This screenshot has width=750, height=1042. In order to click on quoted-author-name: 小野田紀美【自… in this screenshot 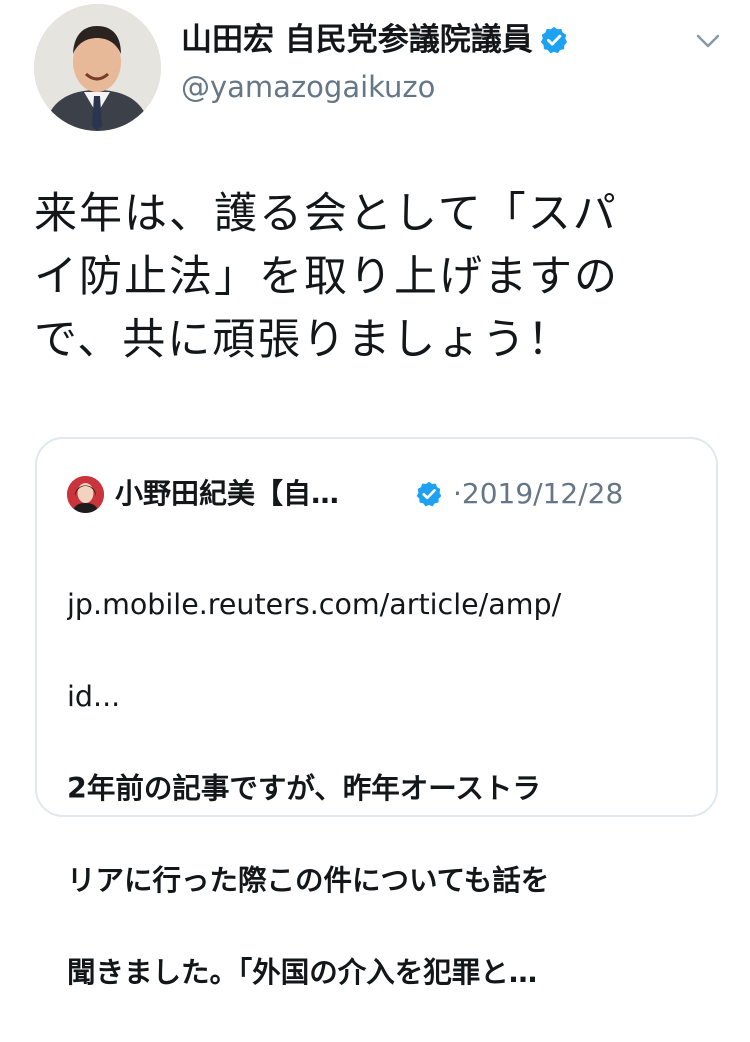, I will do `click(227, 494)`.